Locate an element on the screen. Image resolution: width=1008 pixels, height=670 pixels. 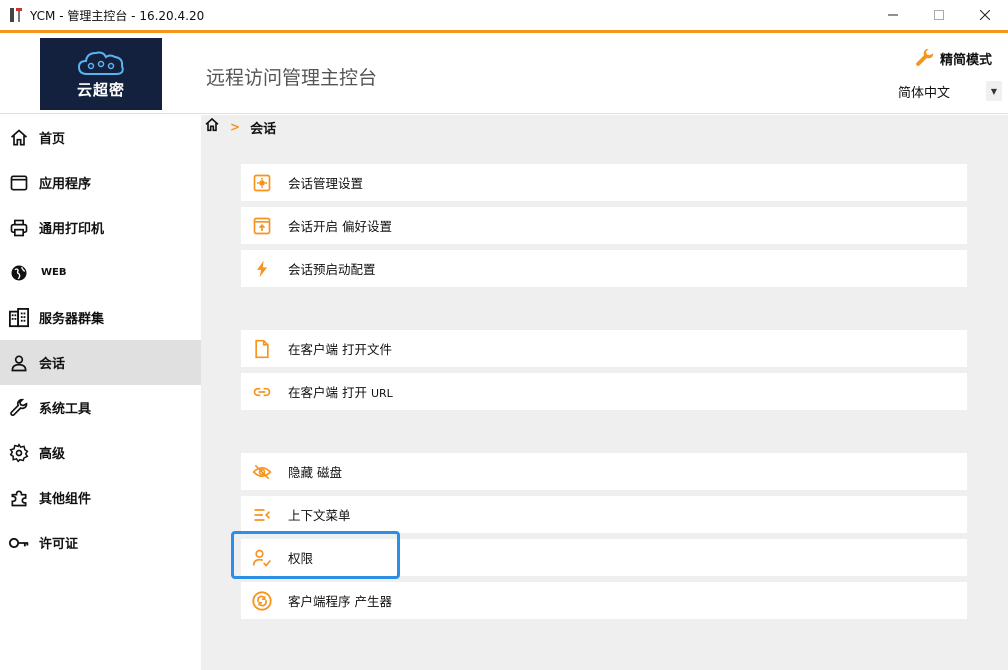
list-item-label: 在客户端 打开 URL is located at coordinates (340, 392).